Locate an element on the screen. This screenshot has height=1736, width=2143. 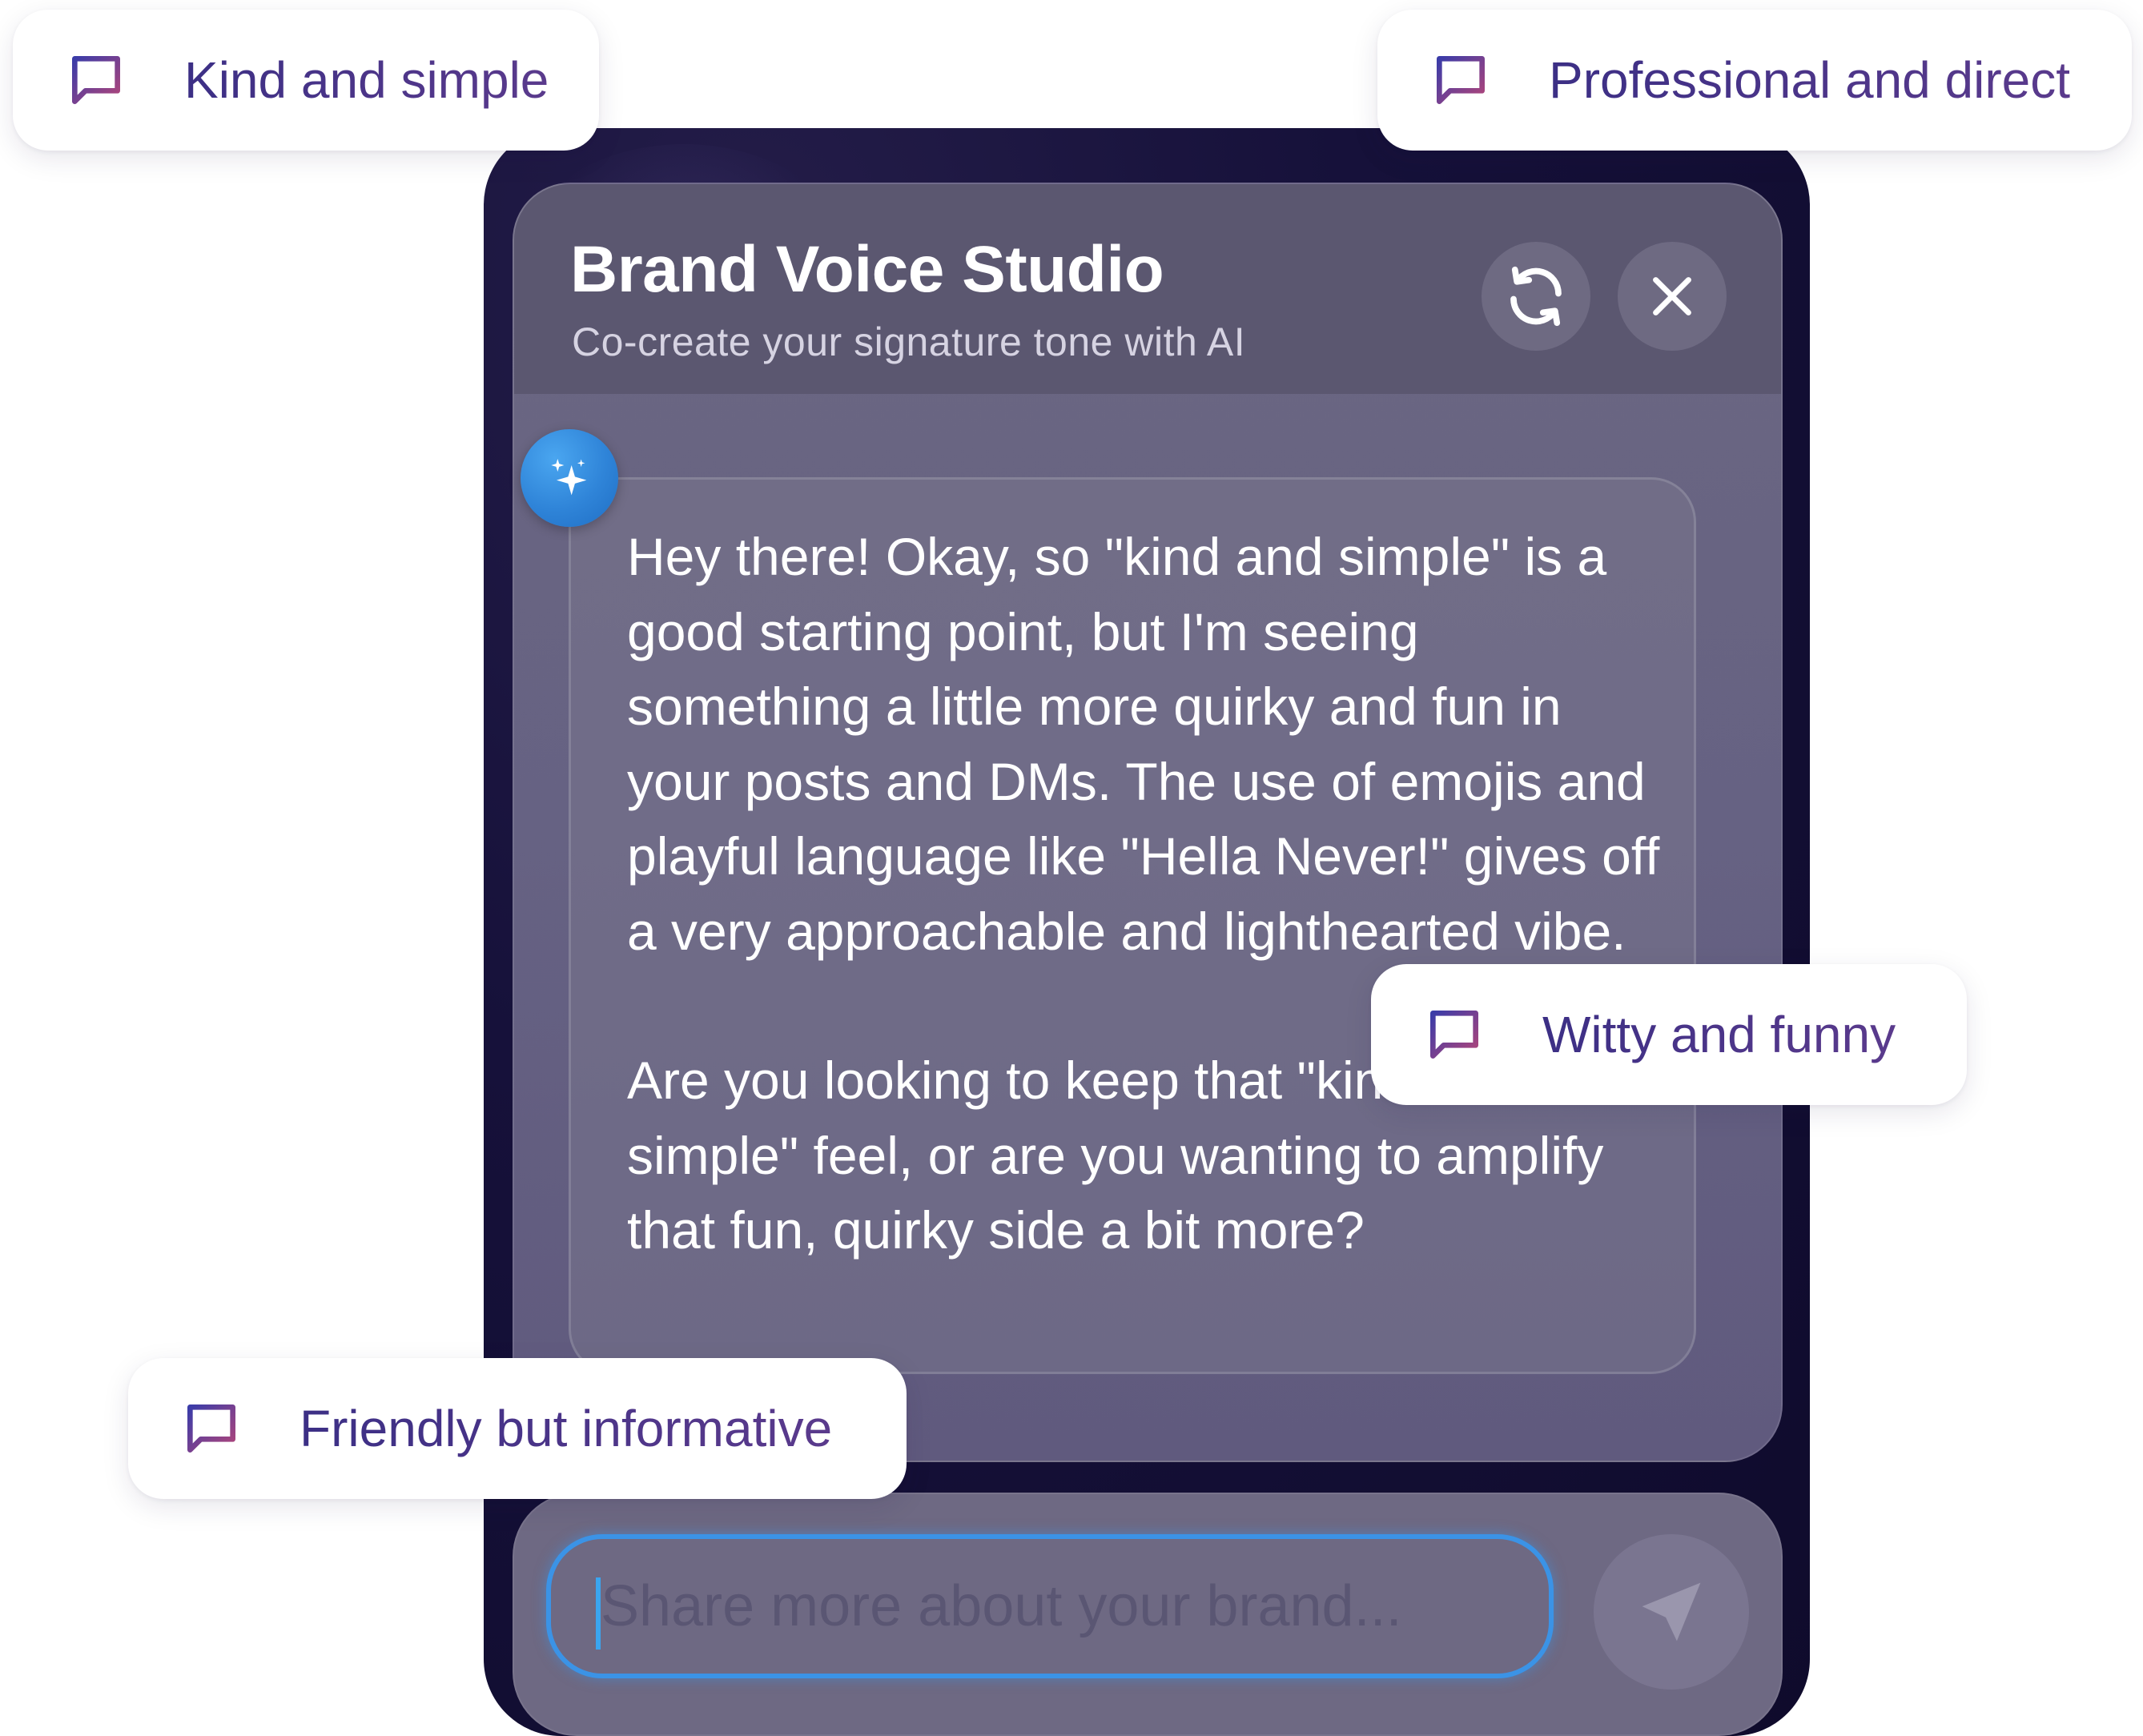
tone-chip-label: Professional and direct is located at coordinates (1810, 80).